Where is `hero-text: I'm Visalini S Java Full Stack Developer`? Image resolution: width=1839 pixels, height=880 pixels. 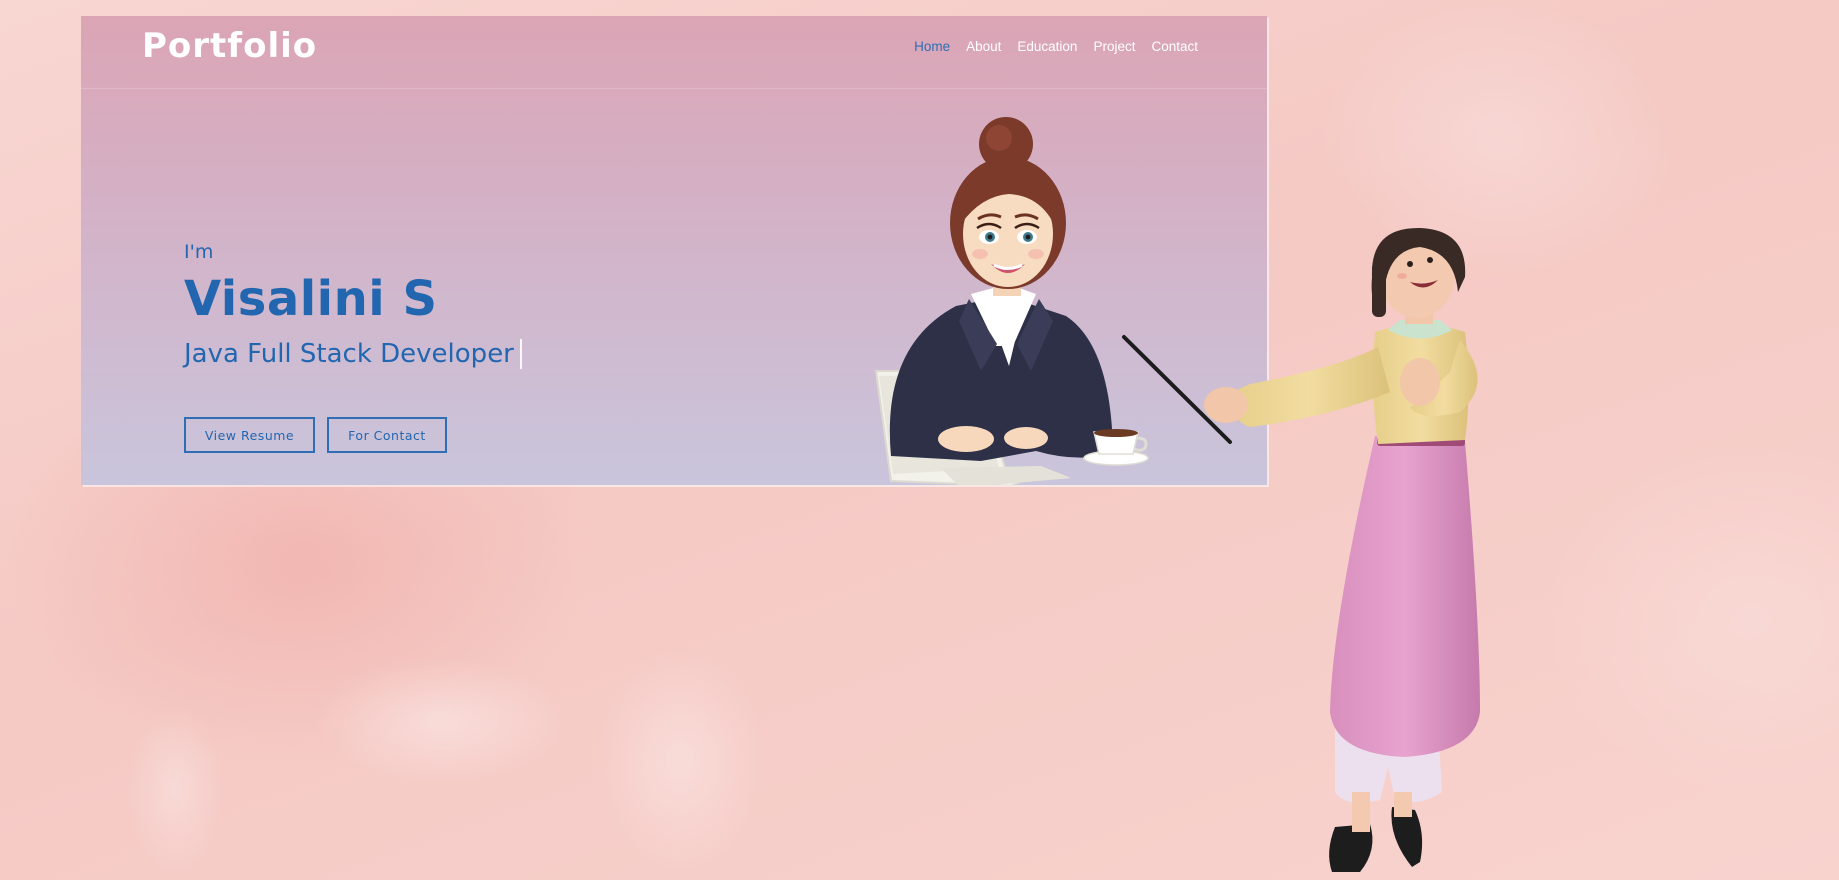
hero-text: I'm Visalini S Java Full Stack Developer is located at coordinates (353, 305).